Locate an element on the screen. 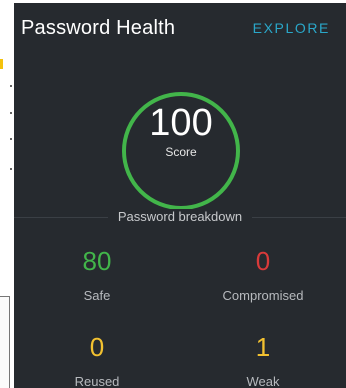 The width and height of the screenshot is (346, 388). stat-value: 80 is located at coordinates (97, 261).